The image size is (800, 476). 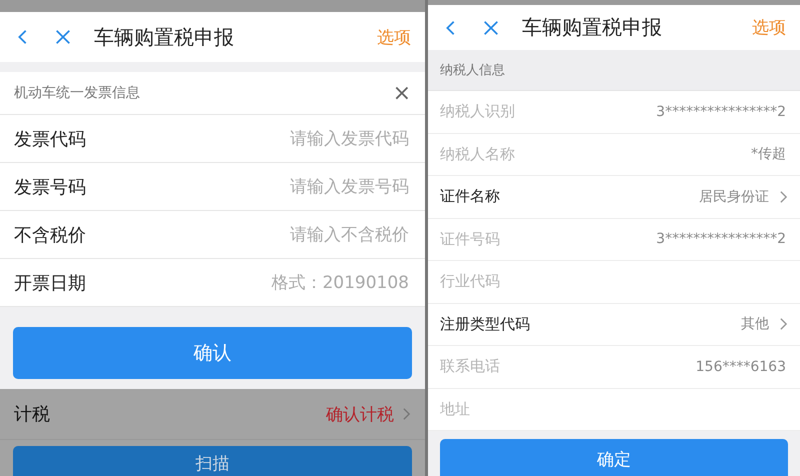 I want to click on input-field: 格式：20190108, so click(x=267, y=283).